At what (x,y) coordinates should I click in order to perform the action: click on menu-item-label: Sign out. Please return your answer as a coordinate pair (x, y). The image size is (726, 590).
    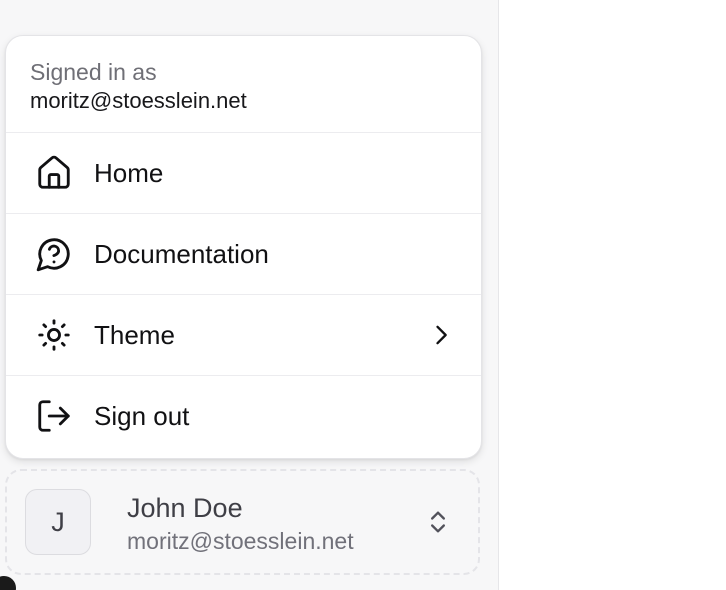
    Looking at the image, I should click on (142, 415).